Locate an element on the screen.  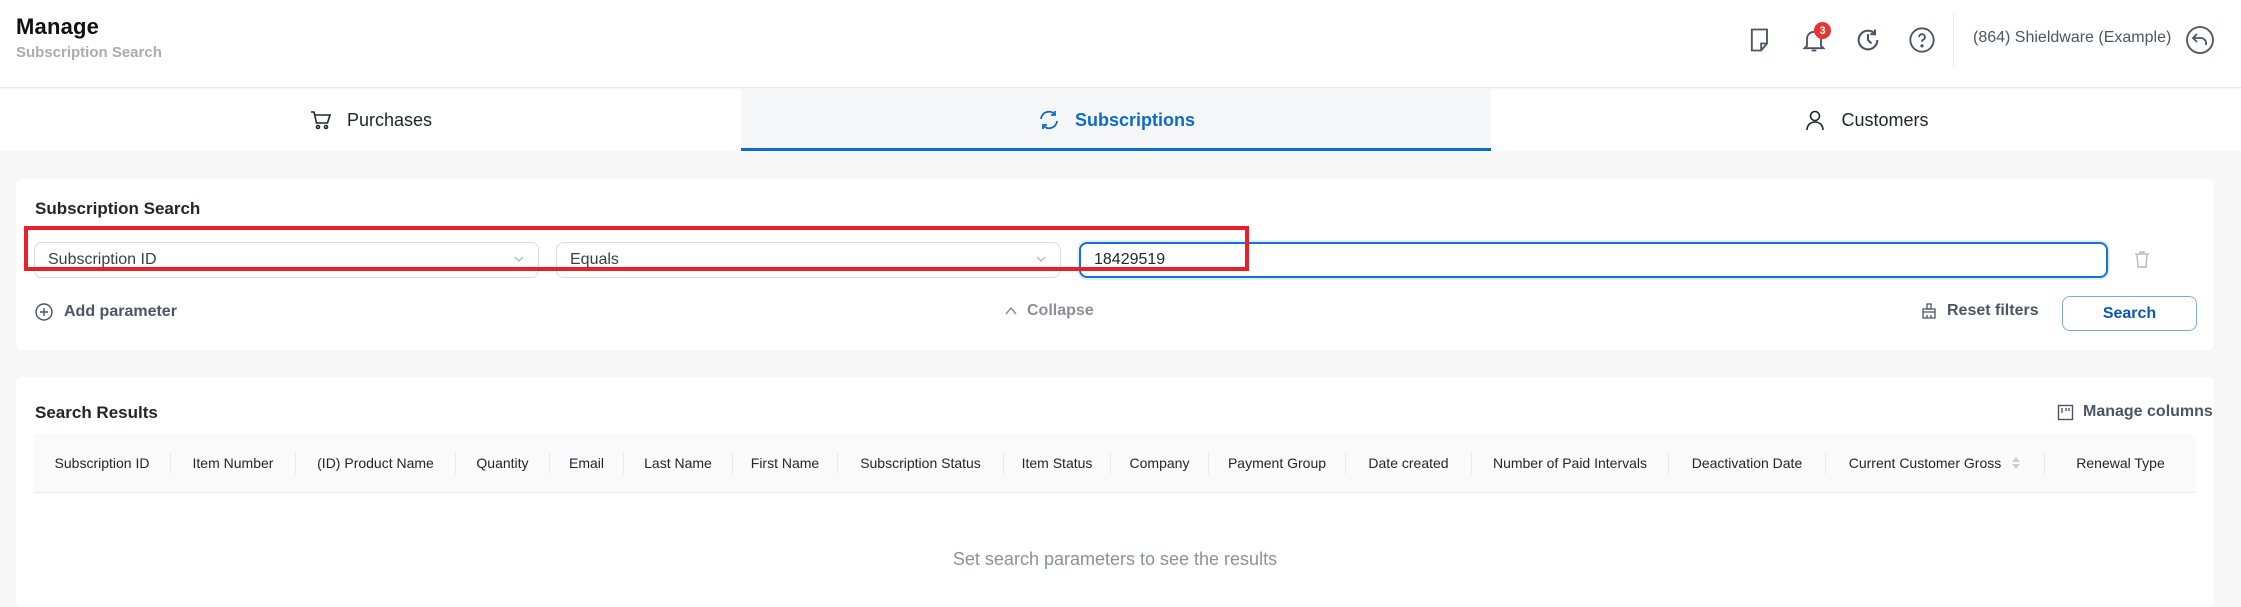
column-header-payment-group: Payment Group is located at coordinates (1277, 463).